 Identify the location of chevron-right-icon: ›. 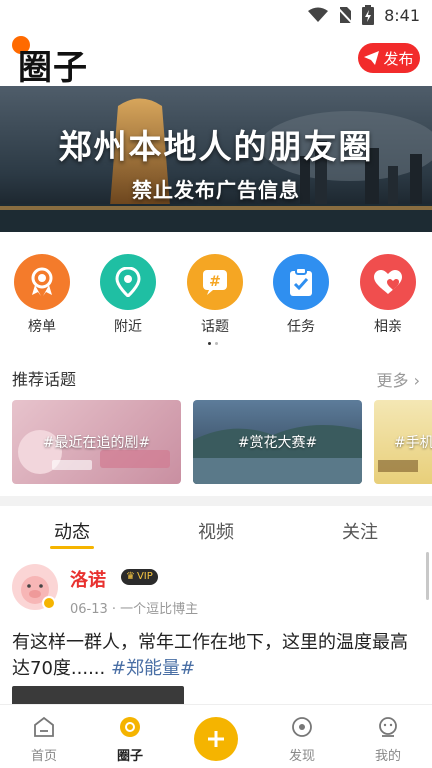
(414, 380).